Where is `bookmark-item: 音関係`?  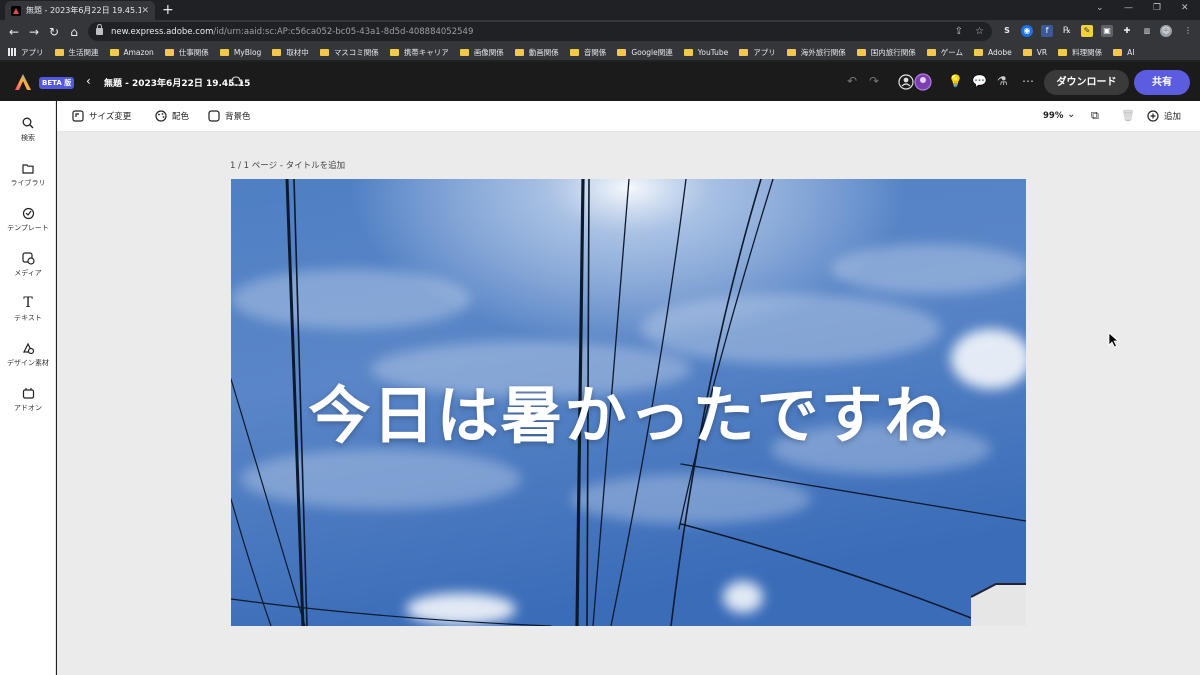 bookmark-item: 音関係 is located at coordinates (587, 52).